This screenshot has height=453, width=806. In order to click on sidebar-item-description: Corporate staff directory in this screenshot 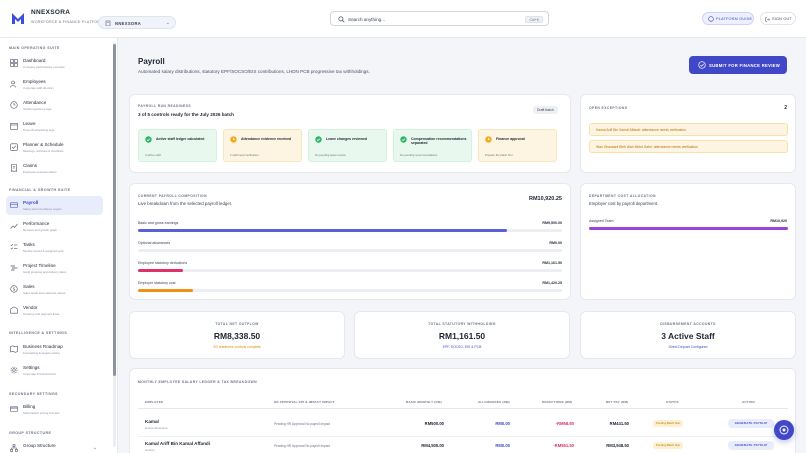, I will do `click(38, 88)`.